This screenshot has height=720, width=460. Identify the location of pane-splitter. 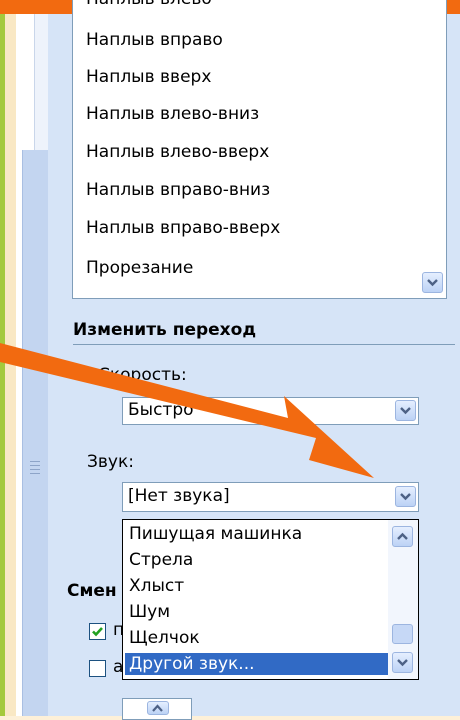
(35, 433).